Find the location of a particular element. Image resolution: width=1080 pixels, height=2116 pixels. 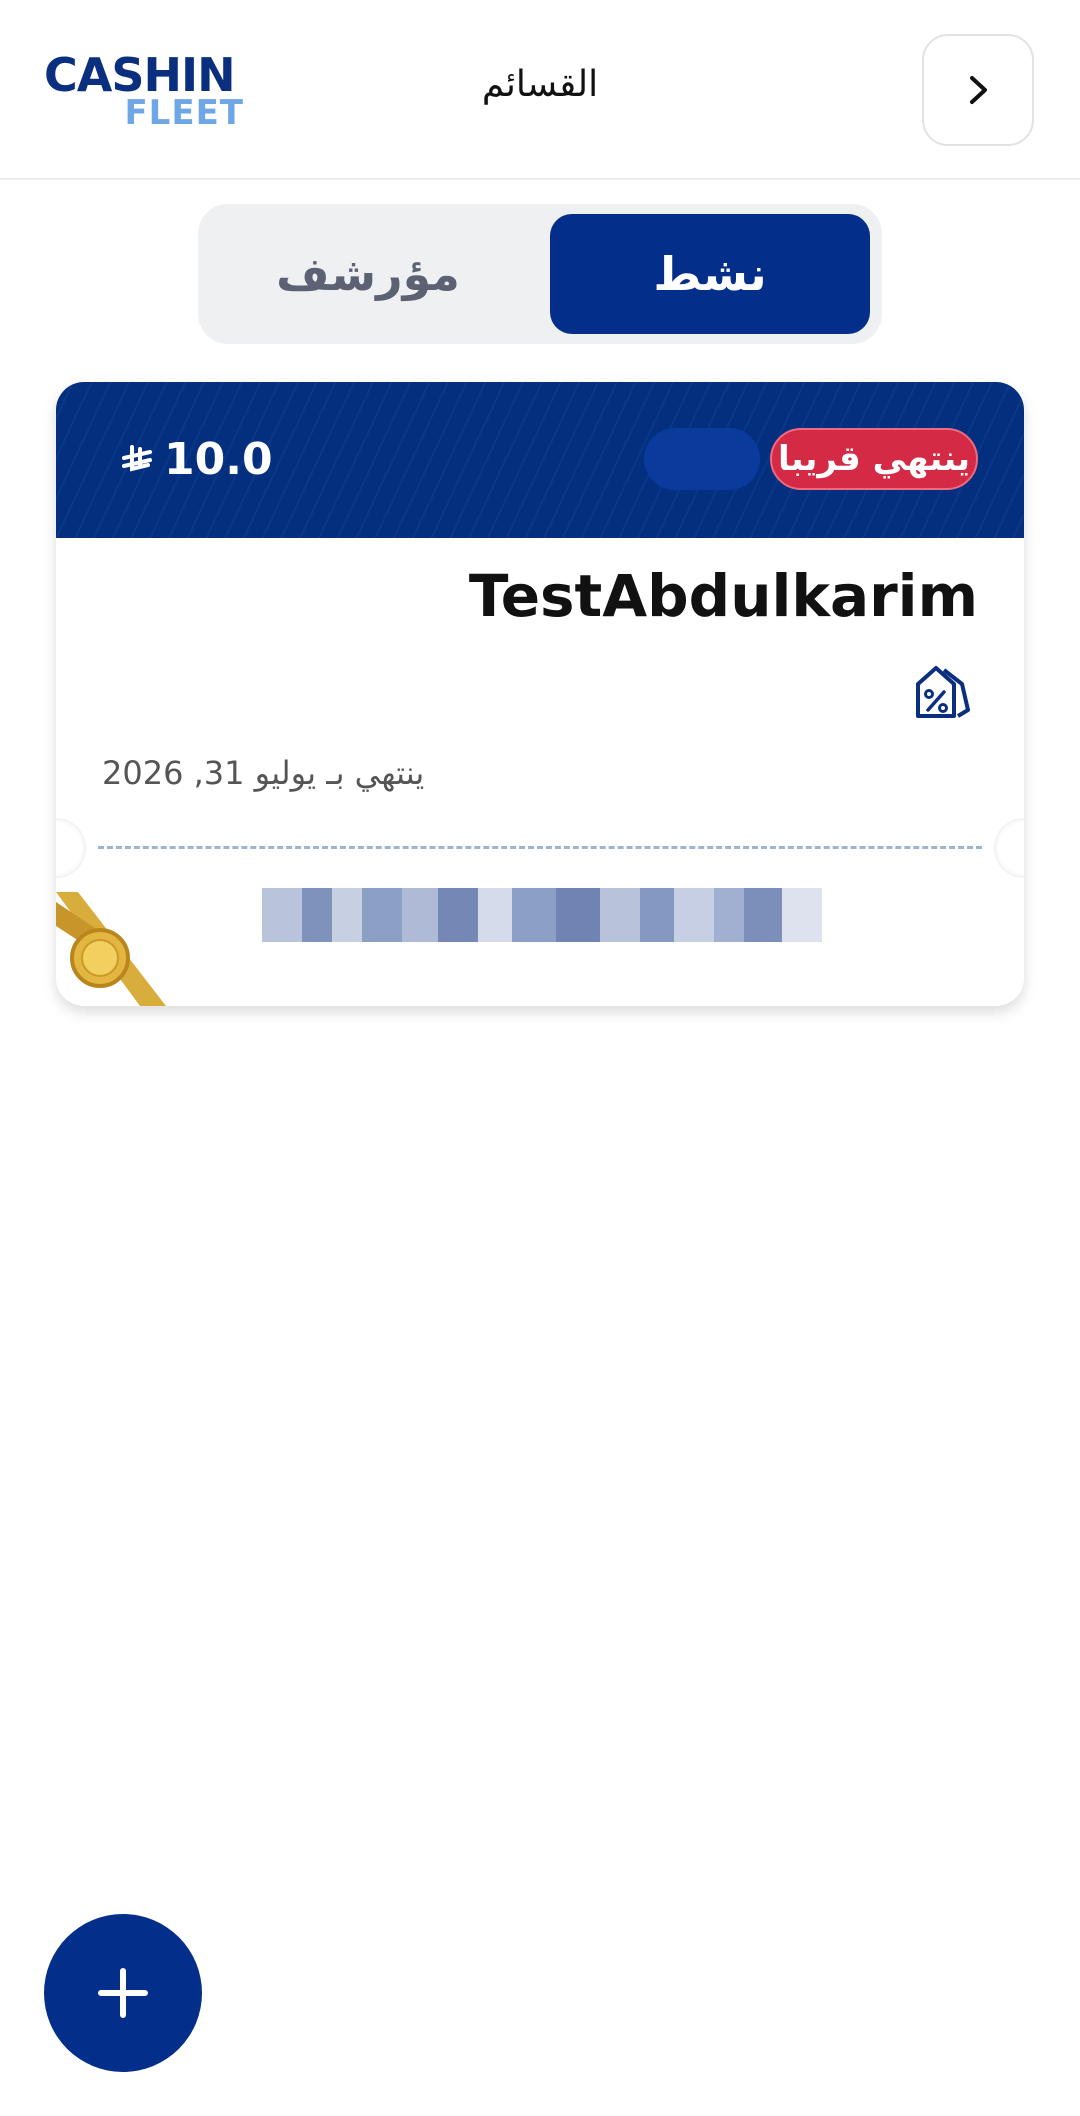

voucher-name: TestAbdulkarim is located at coordinates (723, 596).